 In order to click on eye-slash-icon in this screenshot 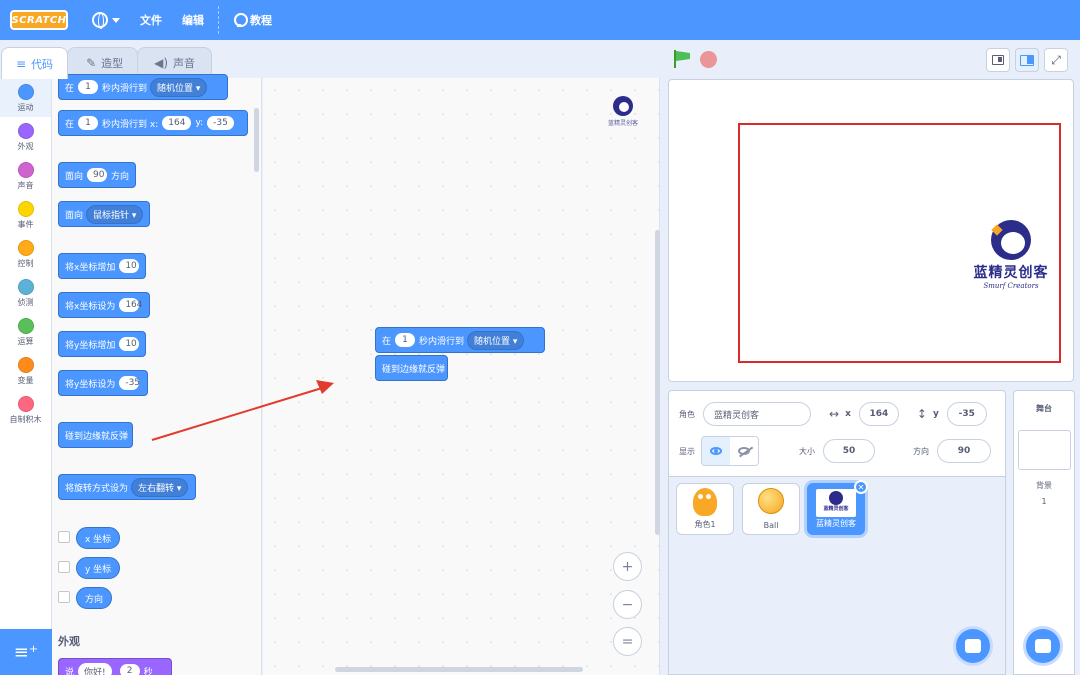, I will do `click(744, 451)`.